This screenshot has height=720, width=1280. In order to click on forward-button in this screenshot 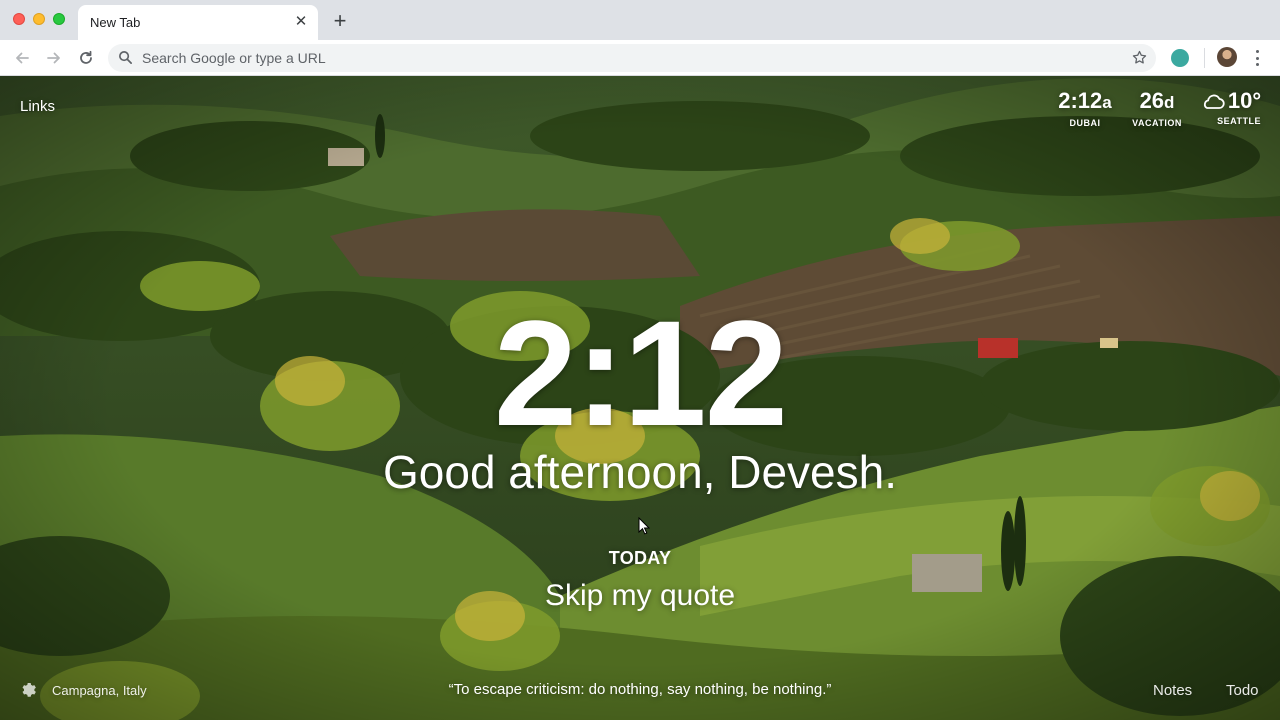, I will do `click(54, 58)`.